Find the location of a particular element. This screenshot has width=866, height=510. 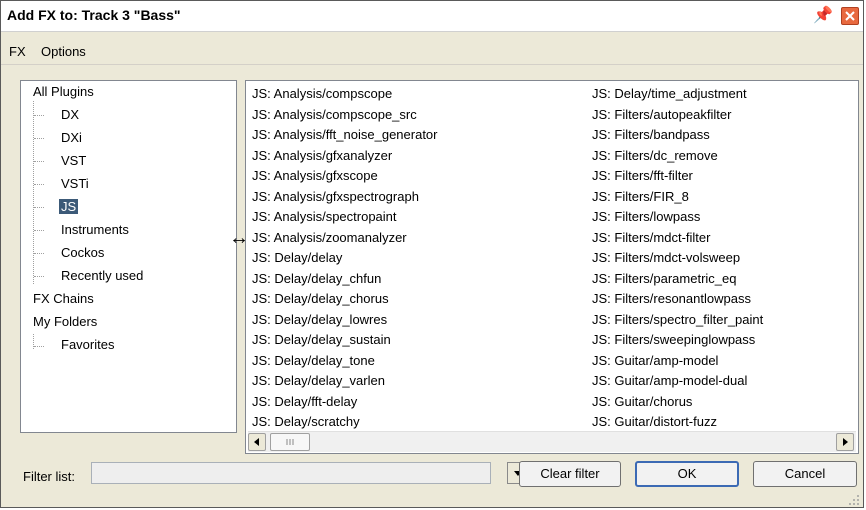

plugin-list-item: JS: Guitar/chorus is located at coordinates (677, 402).